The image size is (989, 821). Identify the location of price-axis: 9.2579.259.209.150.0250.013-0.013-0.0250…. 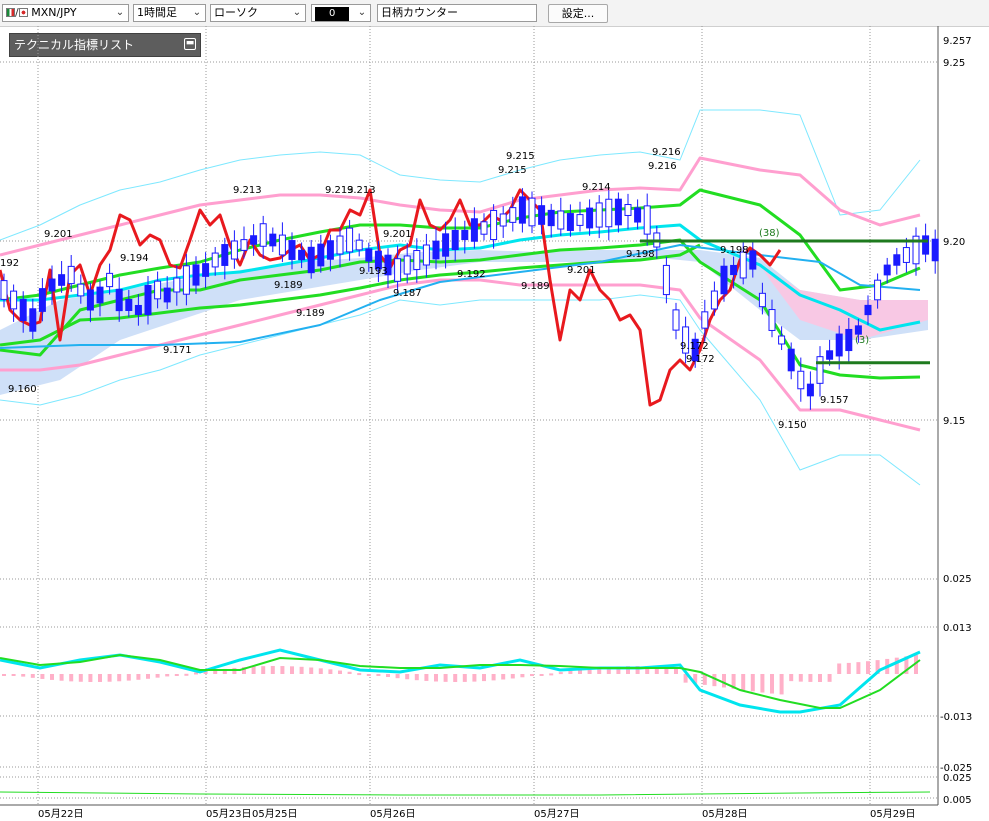
(956, 421).